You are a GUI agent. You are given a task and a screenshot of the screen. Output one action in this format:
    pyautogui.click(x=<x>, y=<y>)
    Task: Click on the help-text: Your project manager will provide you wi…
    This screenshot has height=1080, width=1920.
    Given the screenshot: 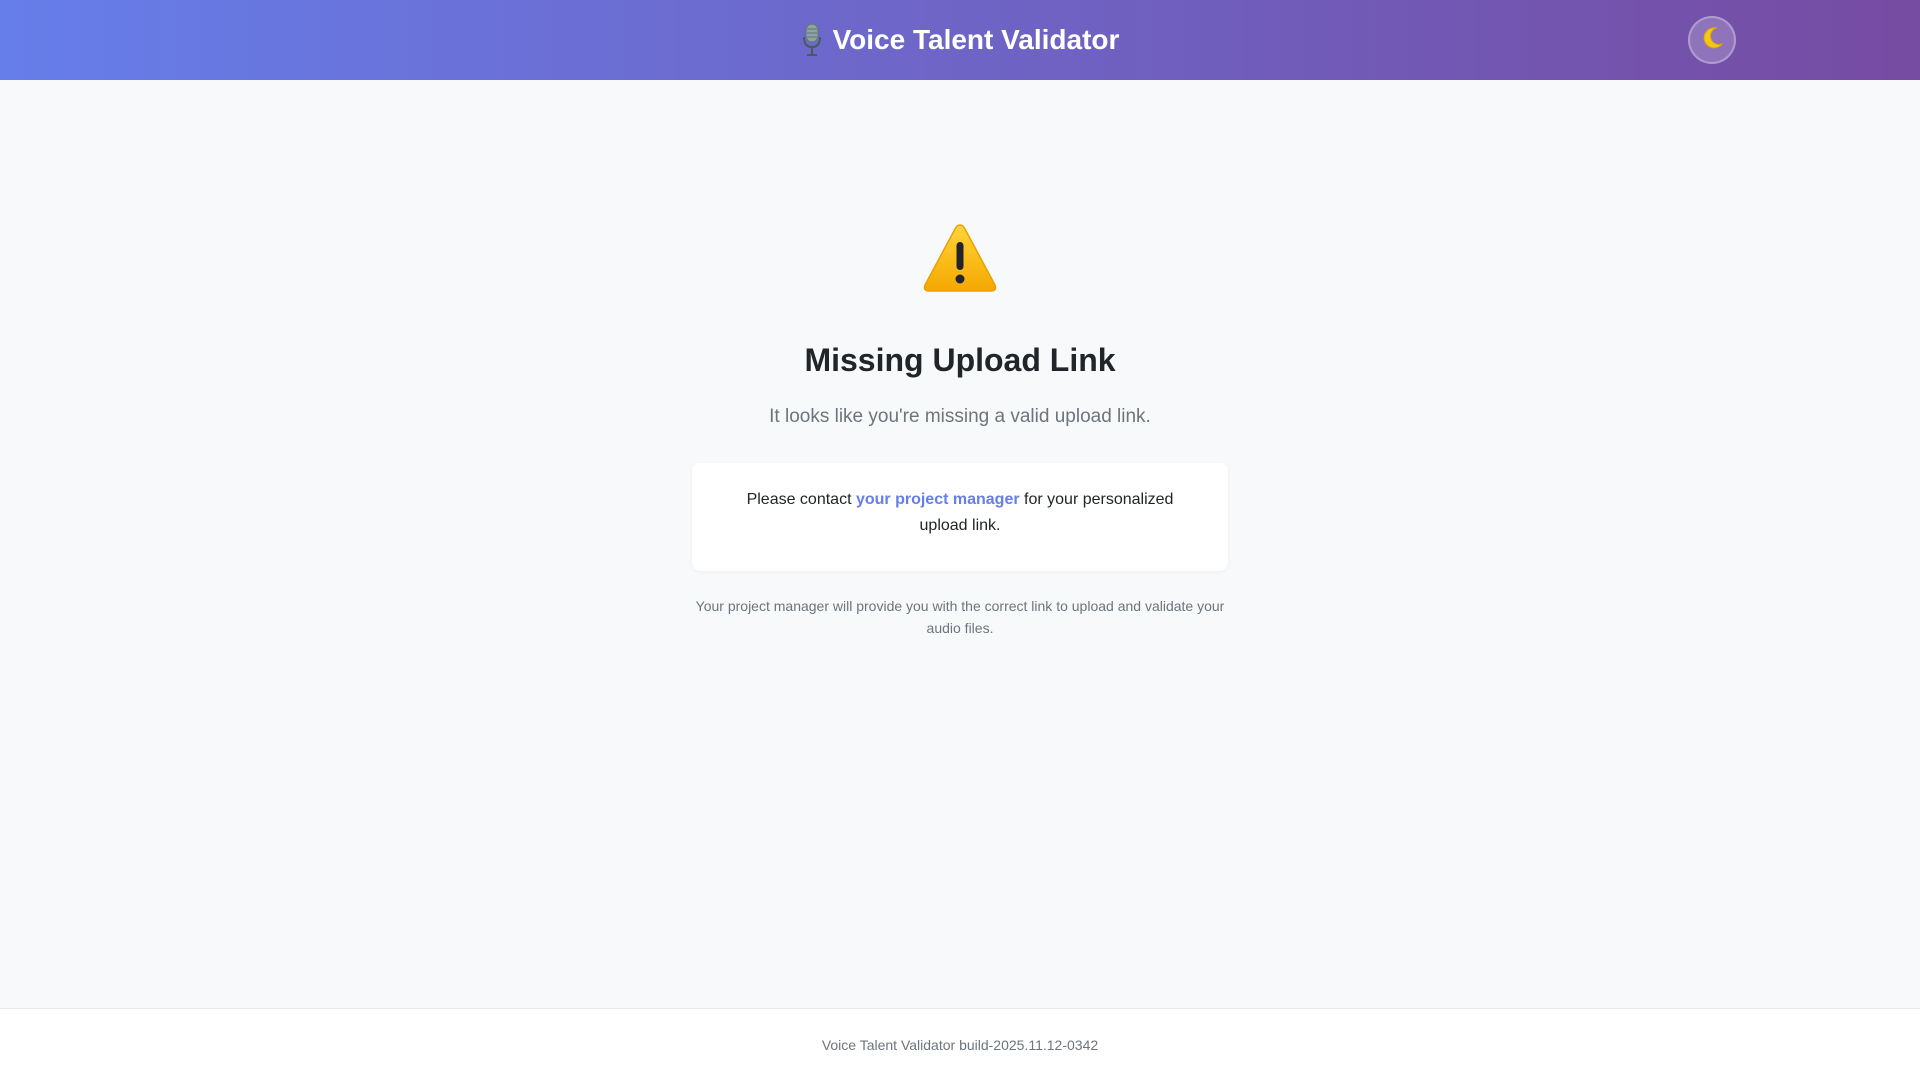 What is the action you would take?
    pyautogui.click(x=960, y=617)
    